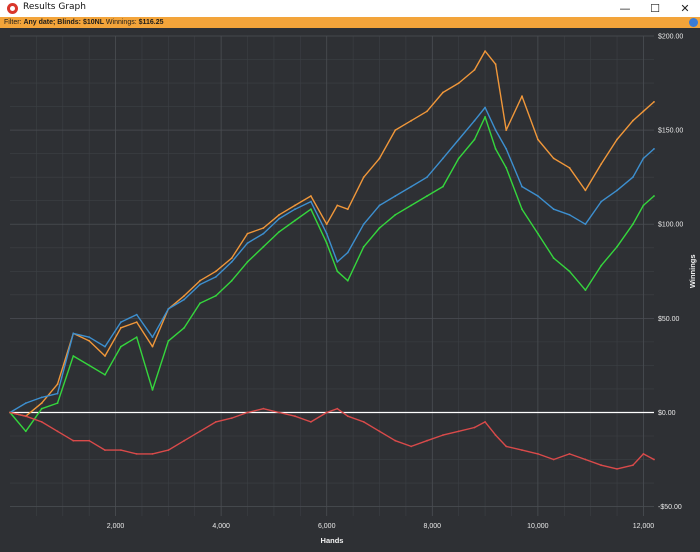  Describe the element at coordinates (670, 131) in the screenshot. I see `y-tick-label: $150.00` at that location.